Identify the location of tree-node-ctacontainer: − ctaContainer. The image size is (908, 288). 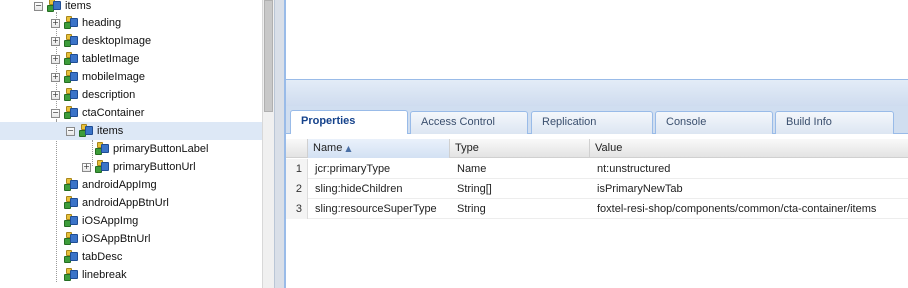
(97, 113).